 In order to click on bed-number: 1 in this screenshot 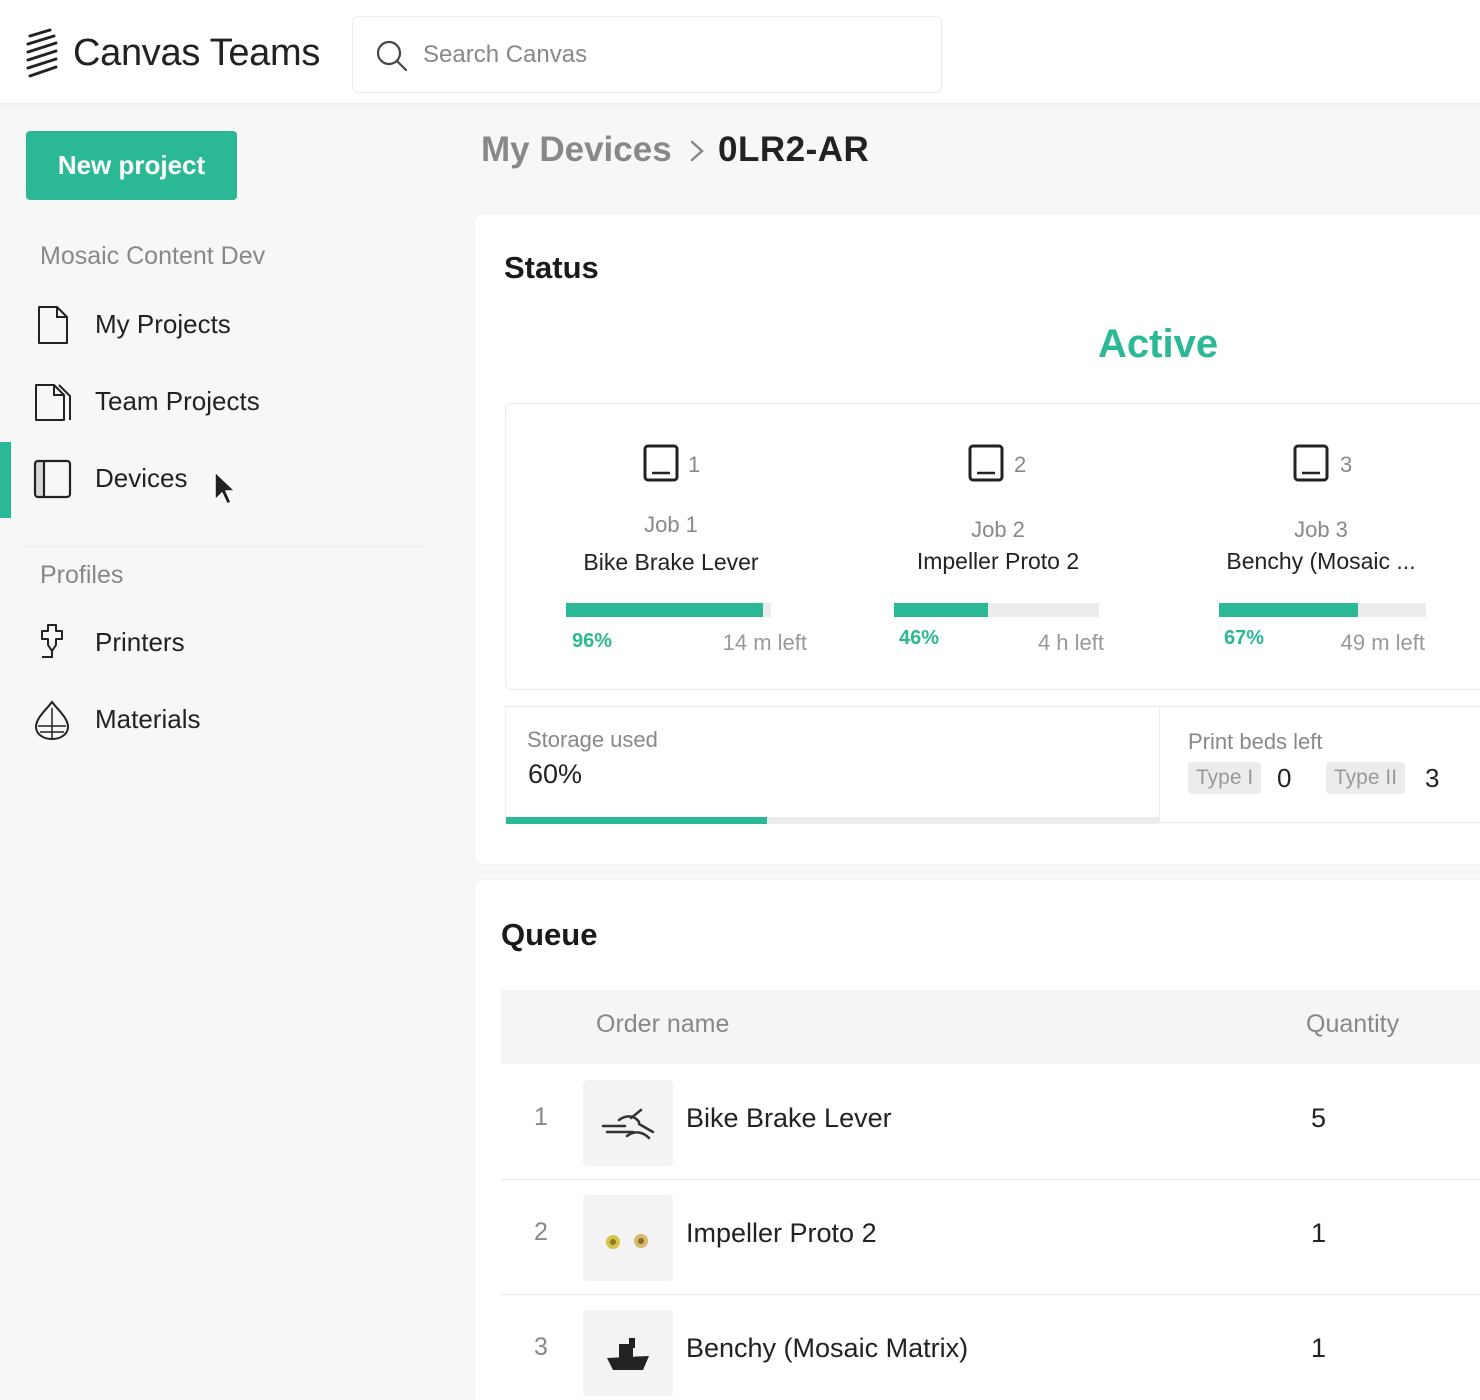, I will do `click(694, 464)`.